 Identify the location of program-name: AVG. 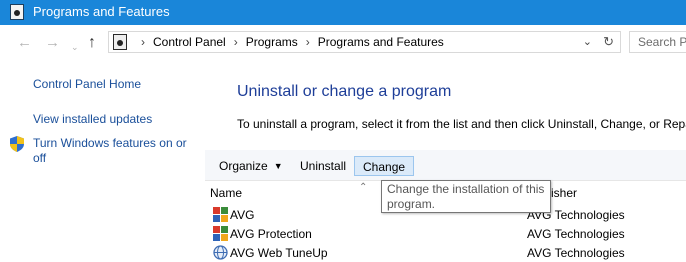
(242, 215).